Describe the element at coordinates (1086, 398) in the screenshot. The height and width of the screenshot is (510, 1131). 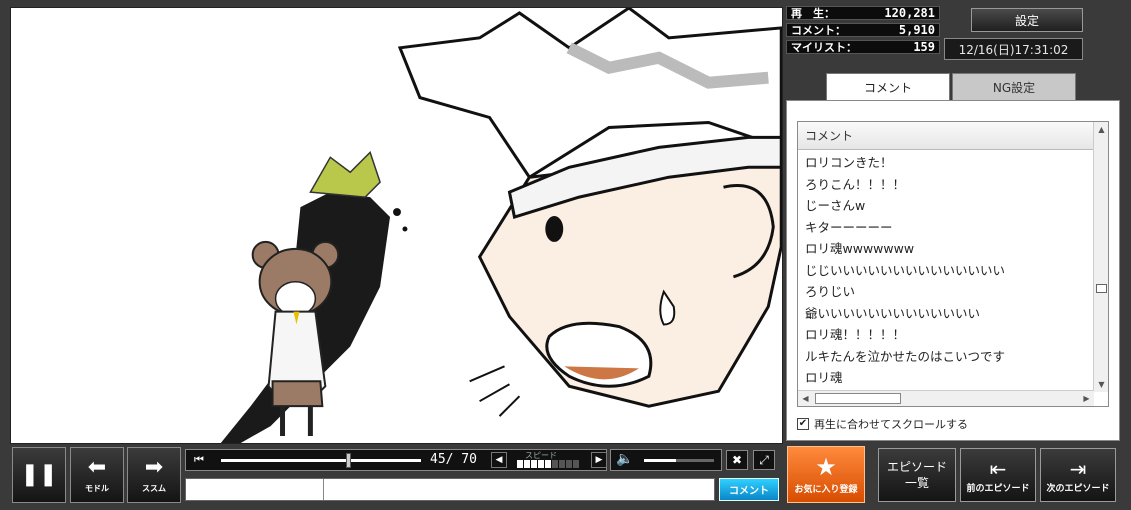
I see `scroll-right-icon: ▶` at that location.